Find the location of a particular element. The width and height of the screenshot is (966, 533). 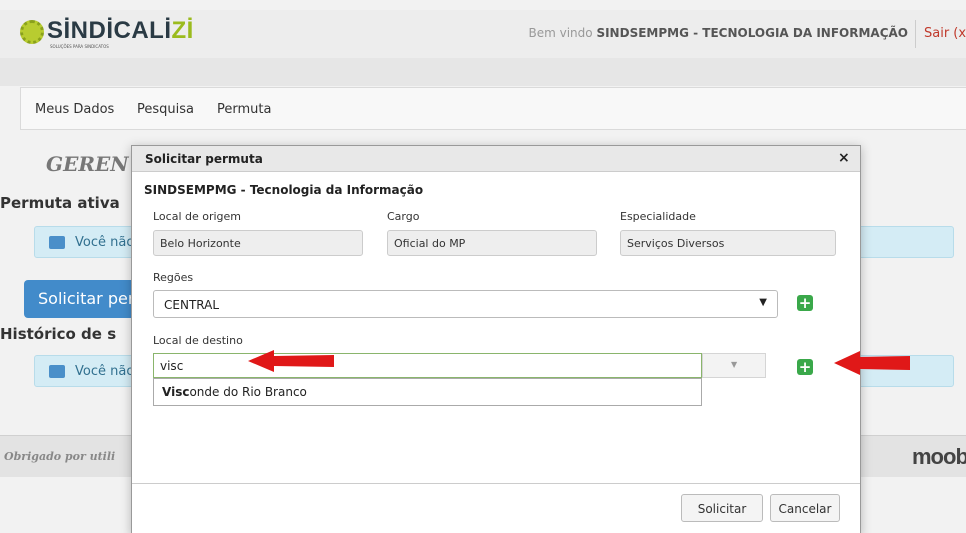

modal-footer-divider is located at coordinates (496, 483).